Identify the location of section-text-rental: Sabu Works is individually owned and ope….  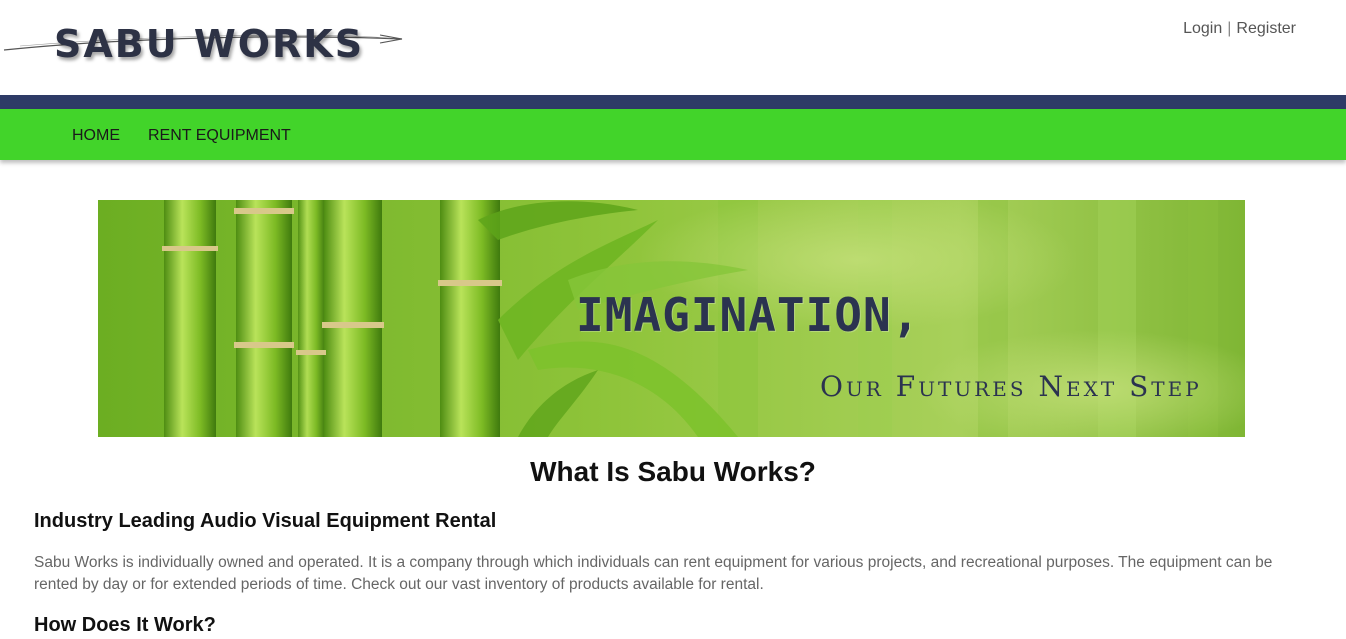
(653, 573).